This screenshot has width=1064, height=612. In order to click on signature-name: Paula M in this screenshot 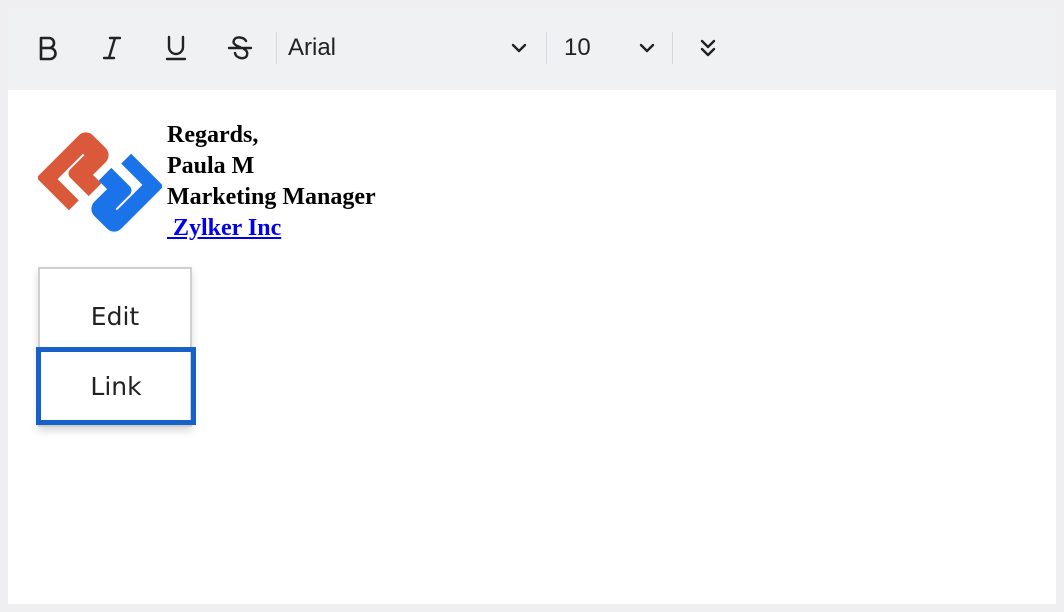, I will do `click(211, 166)`.